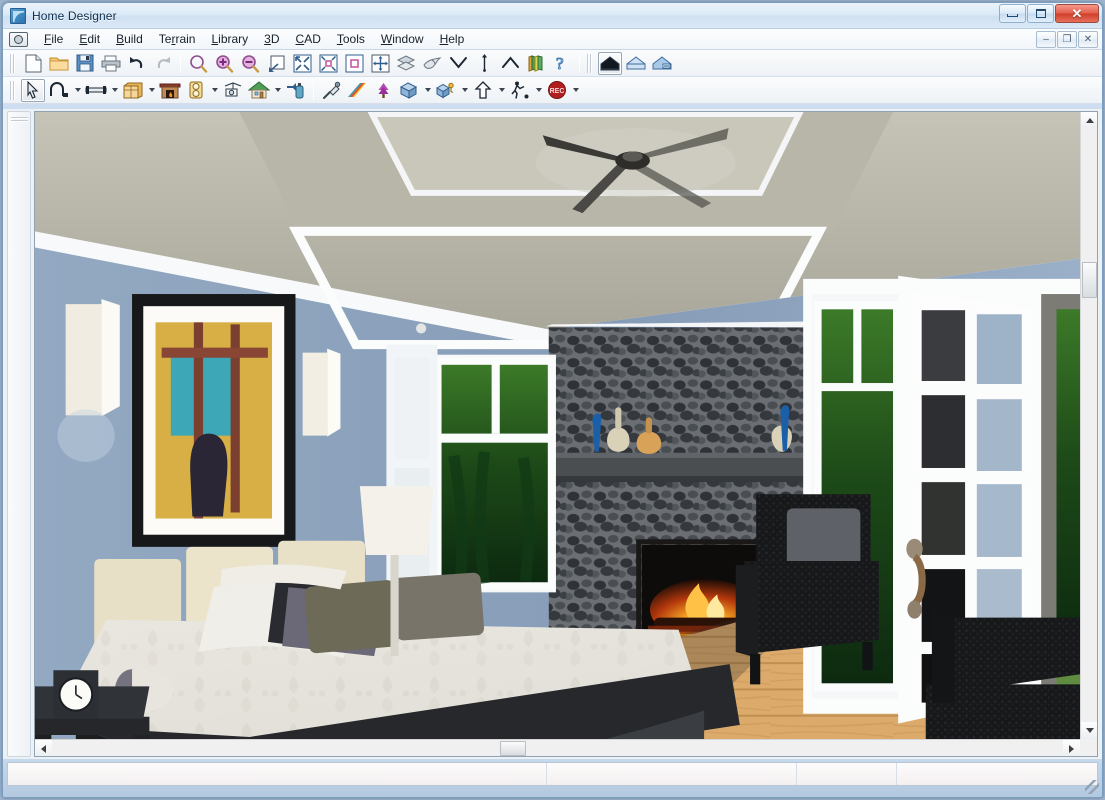 Image resolution: width=1105 pixels, height=800 pixels. I want to click on record-button-icon: REC, so click(557, 90).